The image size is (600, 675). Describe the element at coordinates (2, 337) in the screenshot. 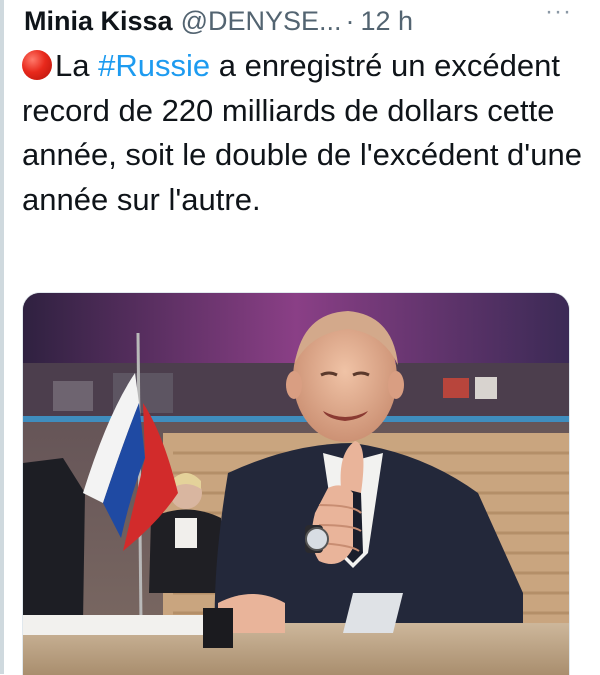

I see `thread-connector-line` at that location.